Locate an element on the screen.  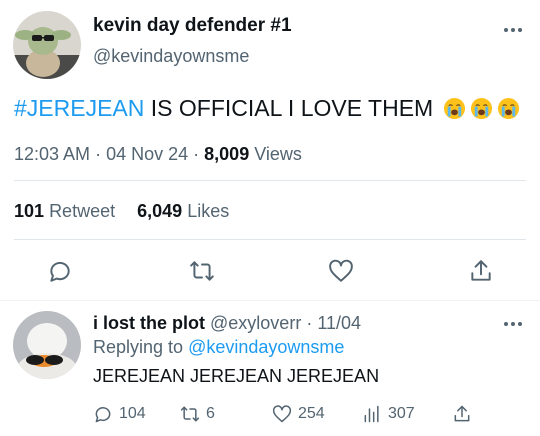
tweet-body: IS OFFICIAL I LOVE THEM is located at coordinates (289, 108).